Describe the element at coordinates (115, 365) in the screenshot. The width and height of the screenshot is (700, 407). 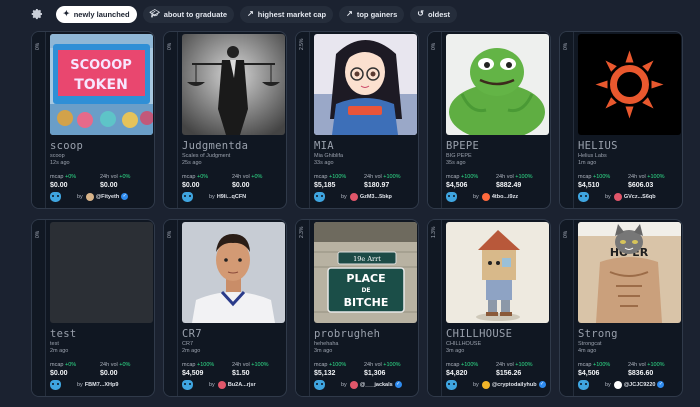
I see `volume-label: 24h vol +0%` at that location.